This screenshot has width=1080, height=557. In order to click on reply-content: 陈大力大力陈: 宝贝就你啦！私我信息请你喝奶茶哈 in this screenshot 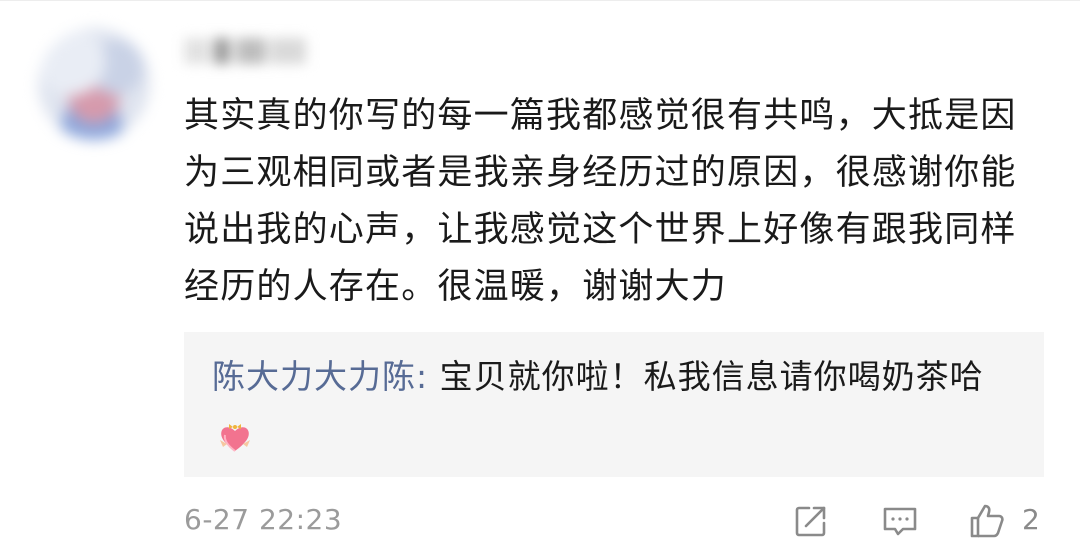, I will do `click(614, 405)`.